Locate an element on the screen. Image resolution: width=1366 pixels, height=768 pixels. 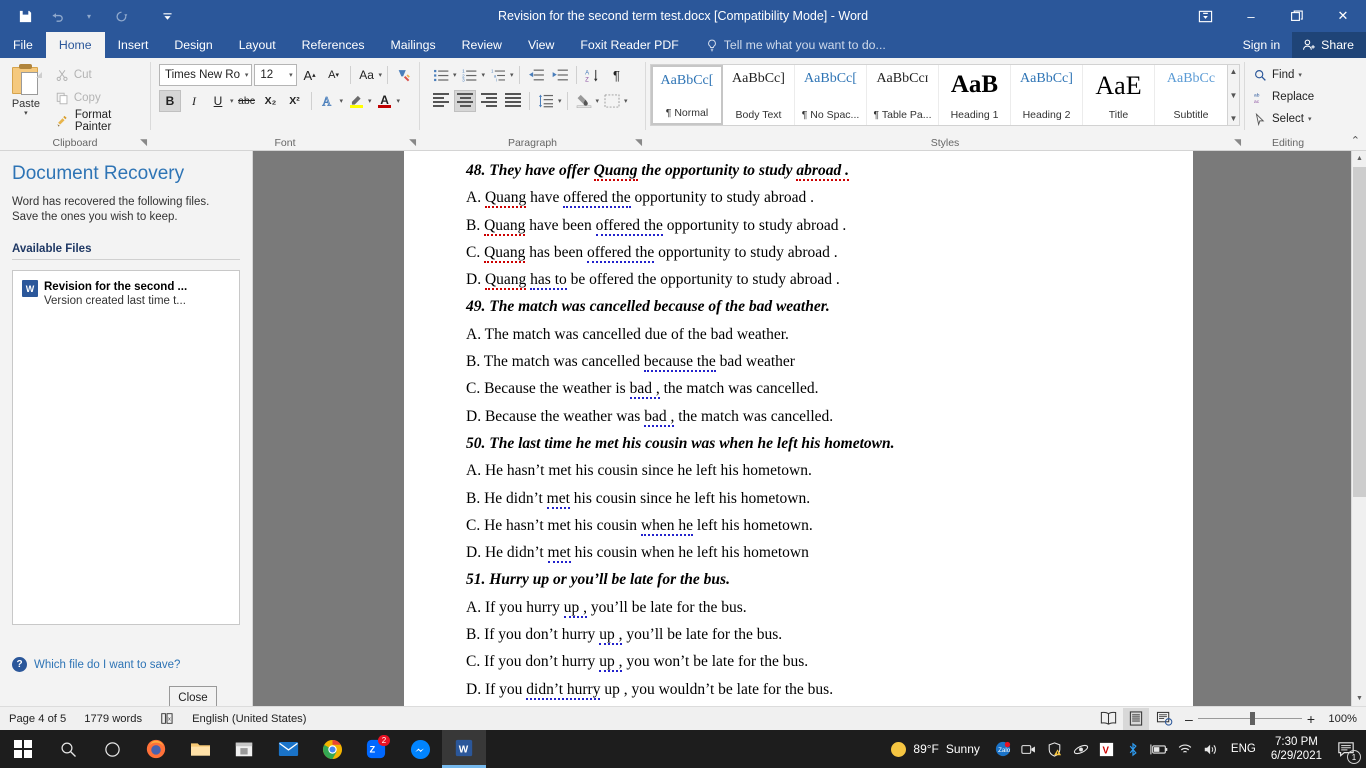
word-icon: W is located at coordinates (464, 749).